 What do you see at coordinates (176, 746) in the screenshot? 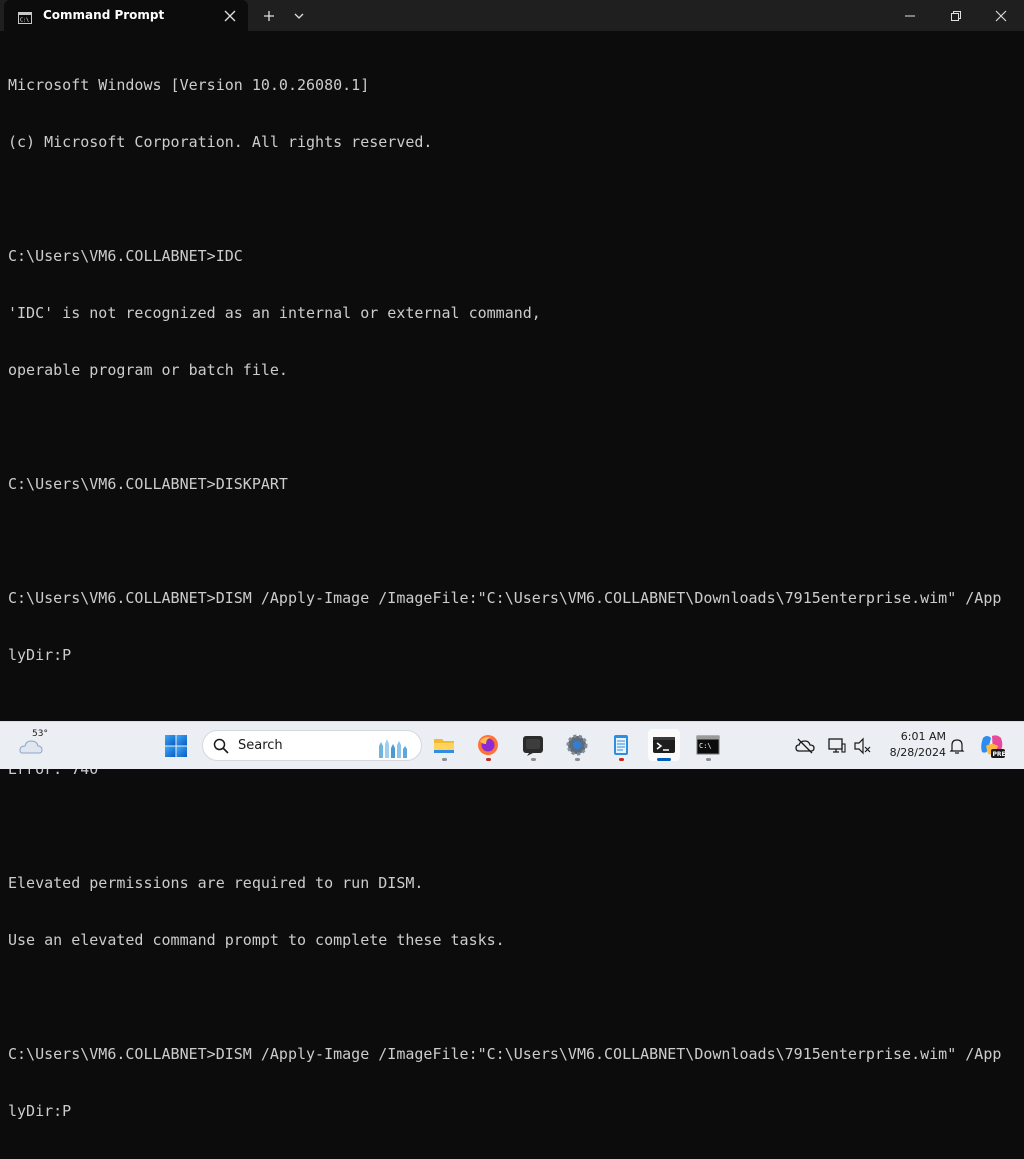
I see `start-button` at bounding box center [176, 746].